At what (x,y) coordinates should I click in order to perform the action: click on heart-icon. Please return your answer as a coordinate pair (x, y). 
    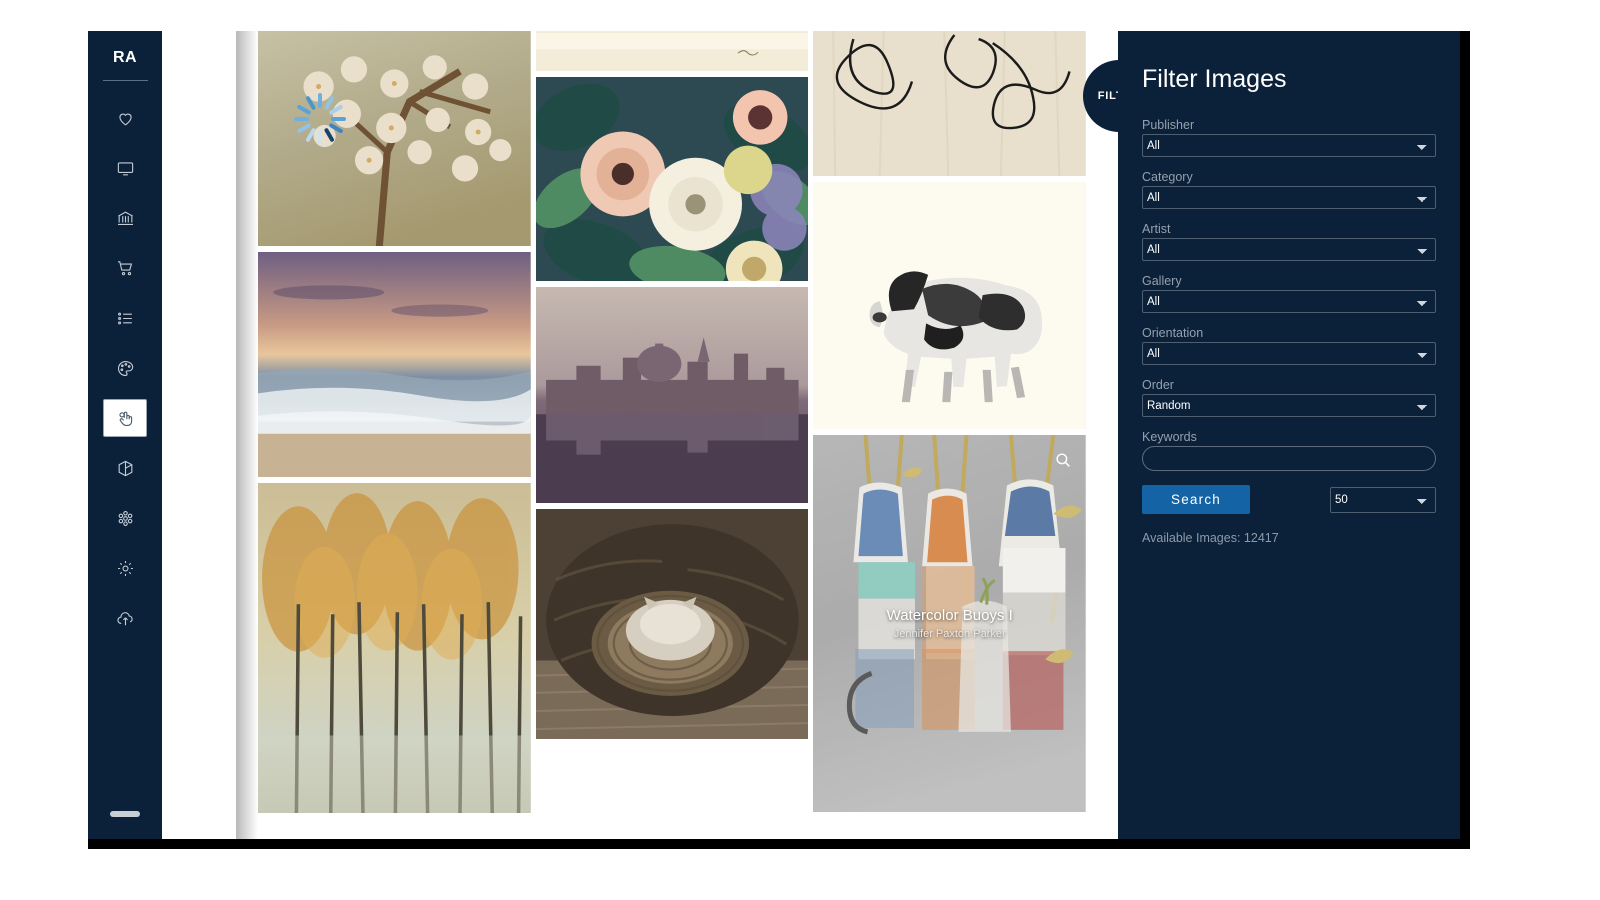
    Looking at the image, I should click on (125, 118).